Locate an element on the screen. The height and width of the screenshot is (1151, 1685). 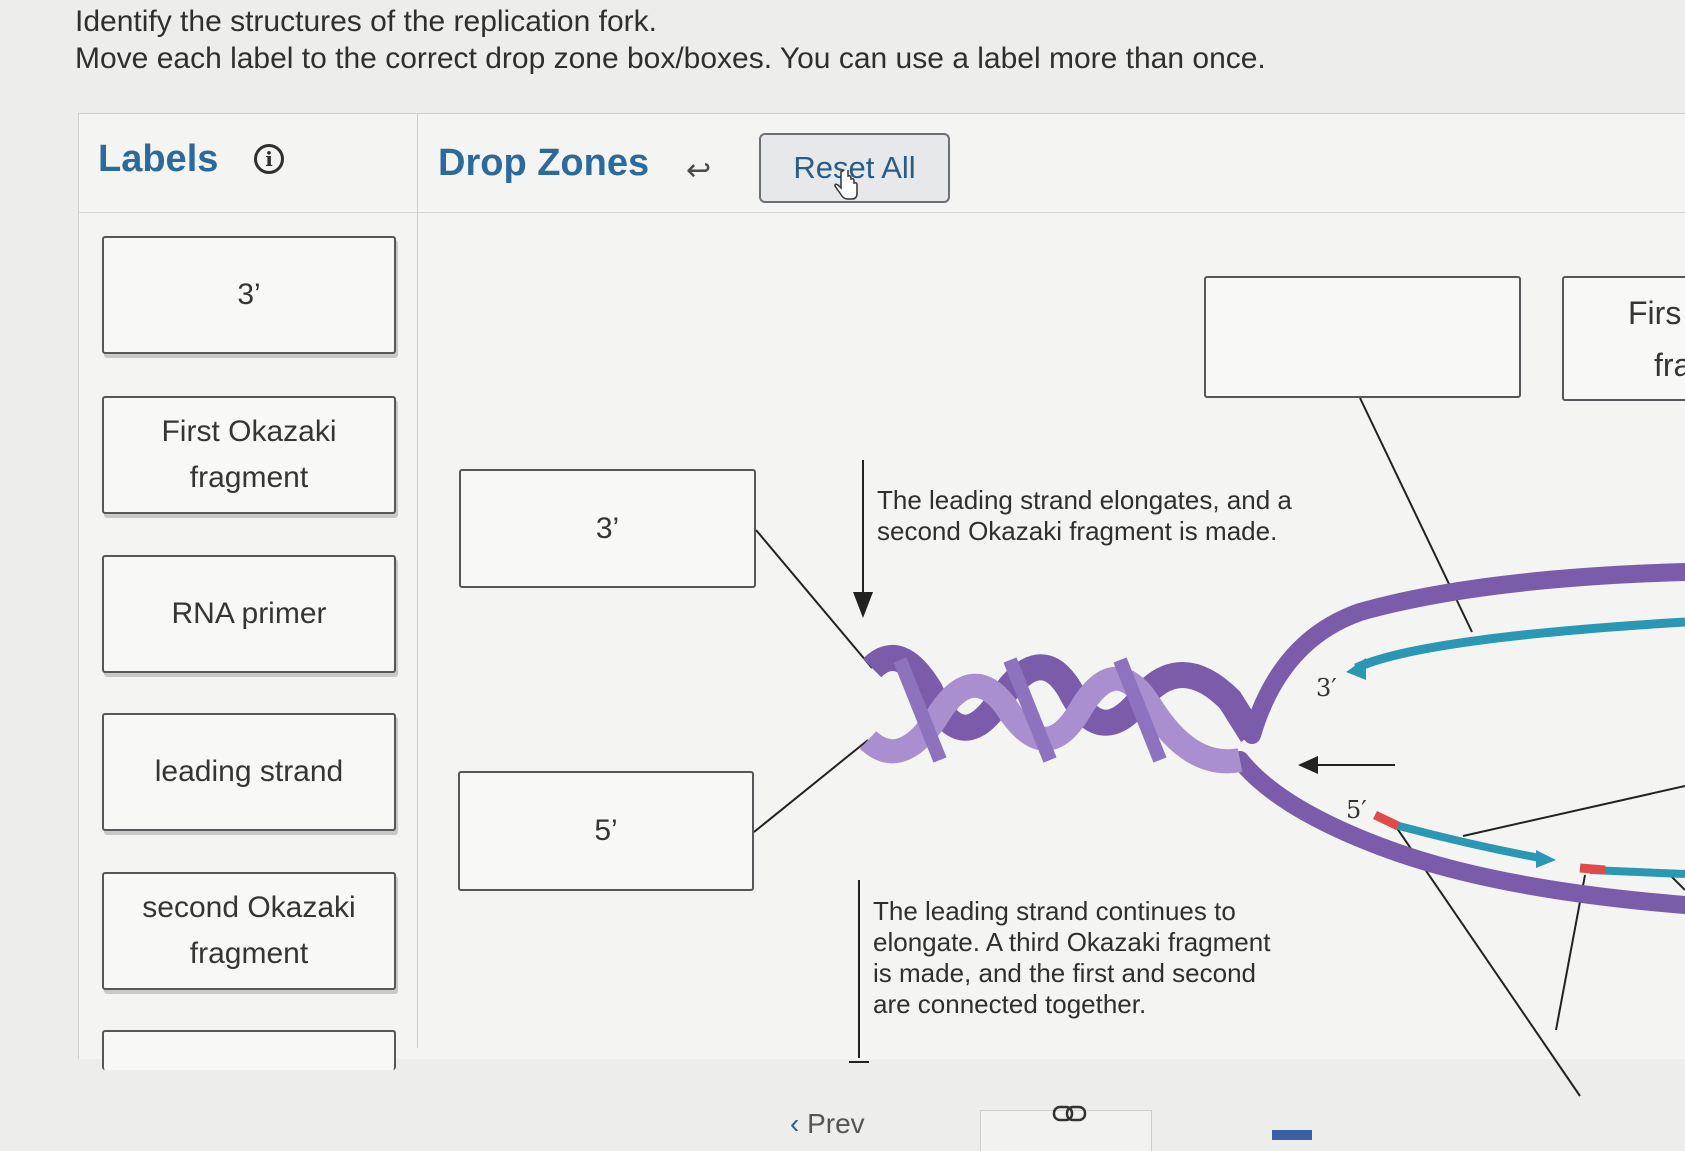
drop-zone-5prime: 5’ is located at coordinates (606, 831).